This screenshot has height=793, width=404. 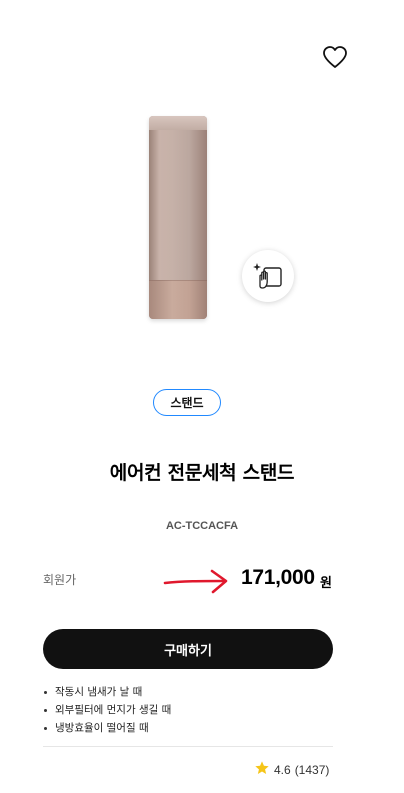 What do you see at coordinates (197, 581) in the screenshot?
I see `red-arrow-icon` at bounding box center [197, 581].